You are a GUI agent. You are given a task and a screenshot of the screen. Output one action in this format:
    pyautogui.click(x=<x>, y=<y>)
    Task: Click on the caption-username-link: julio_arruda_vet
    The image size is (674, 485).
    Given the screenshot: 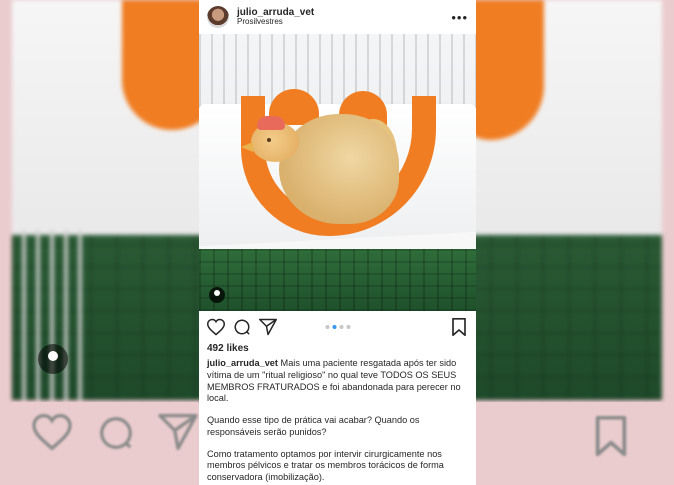 What is the action you would take?
    pyautogui.click(x=242, y=363)
    